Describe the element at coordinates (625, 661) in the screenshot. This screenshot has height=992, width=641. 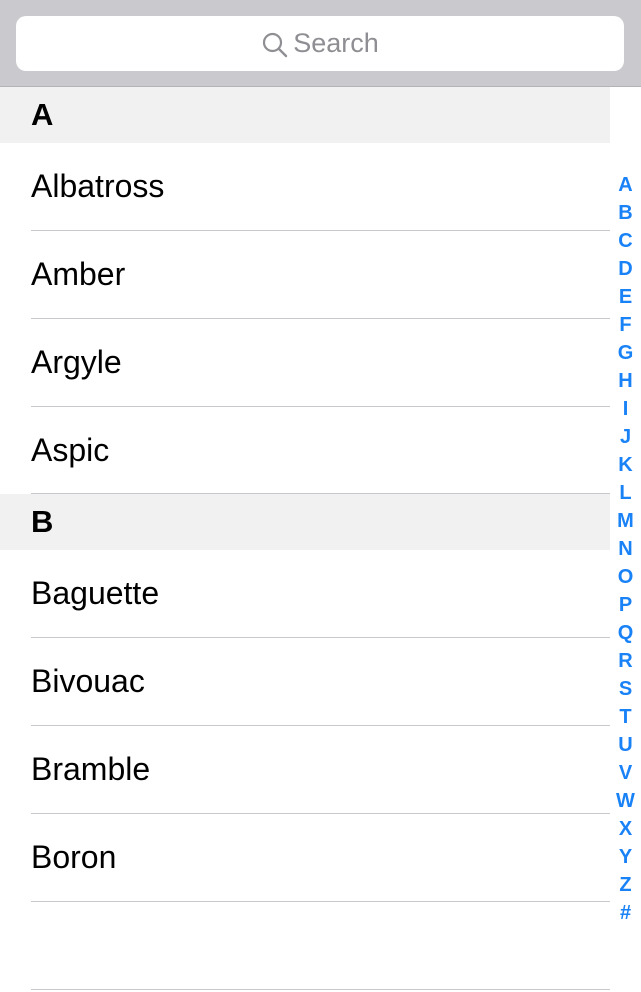
I see `index-letter: R` at that location.